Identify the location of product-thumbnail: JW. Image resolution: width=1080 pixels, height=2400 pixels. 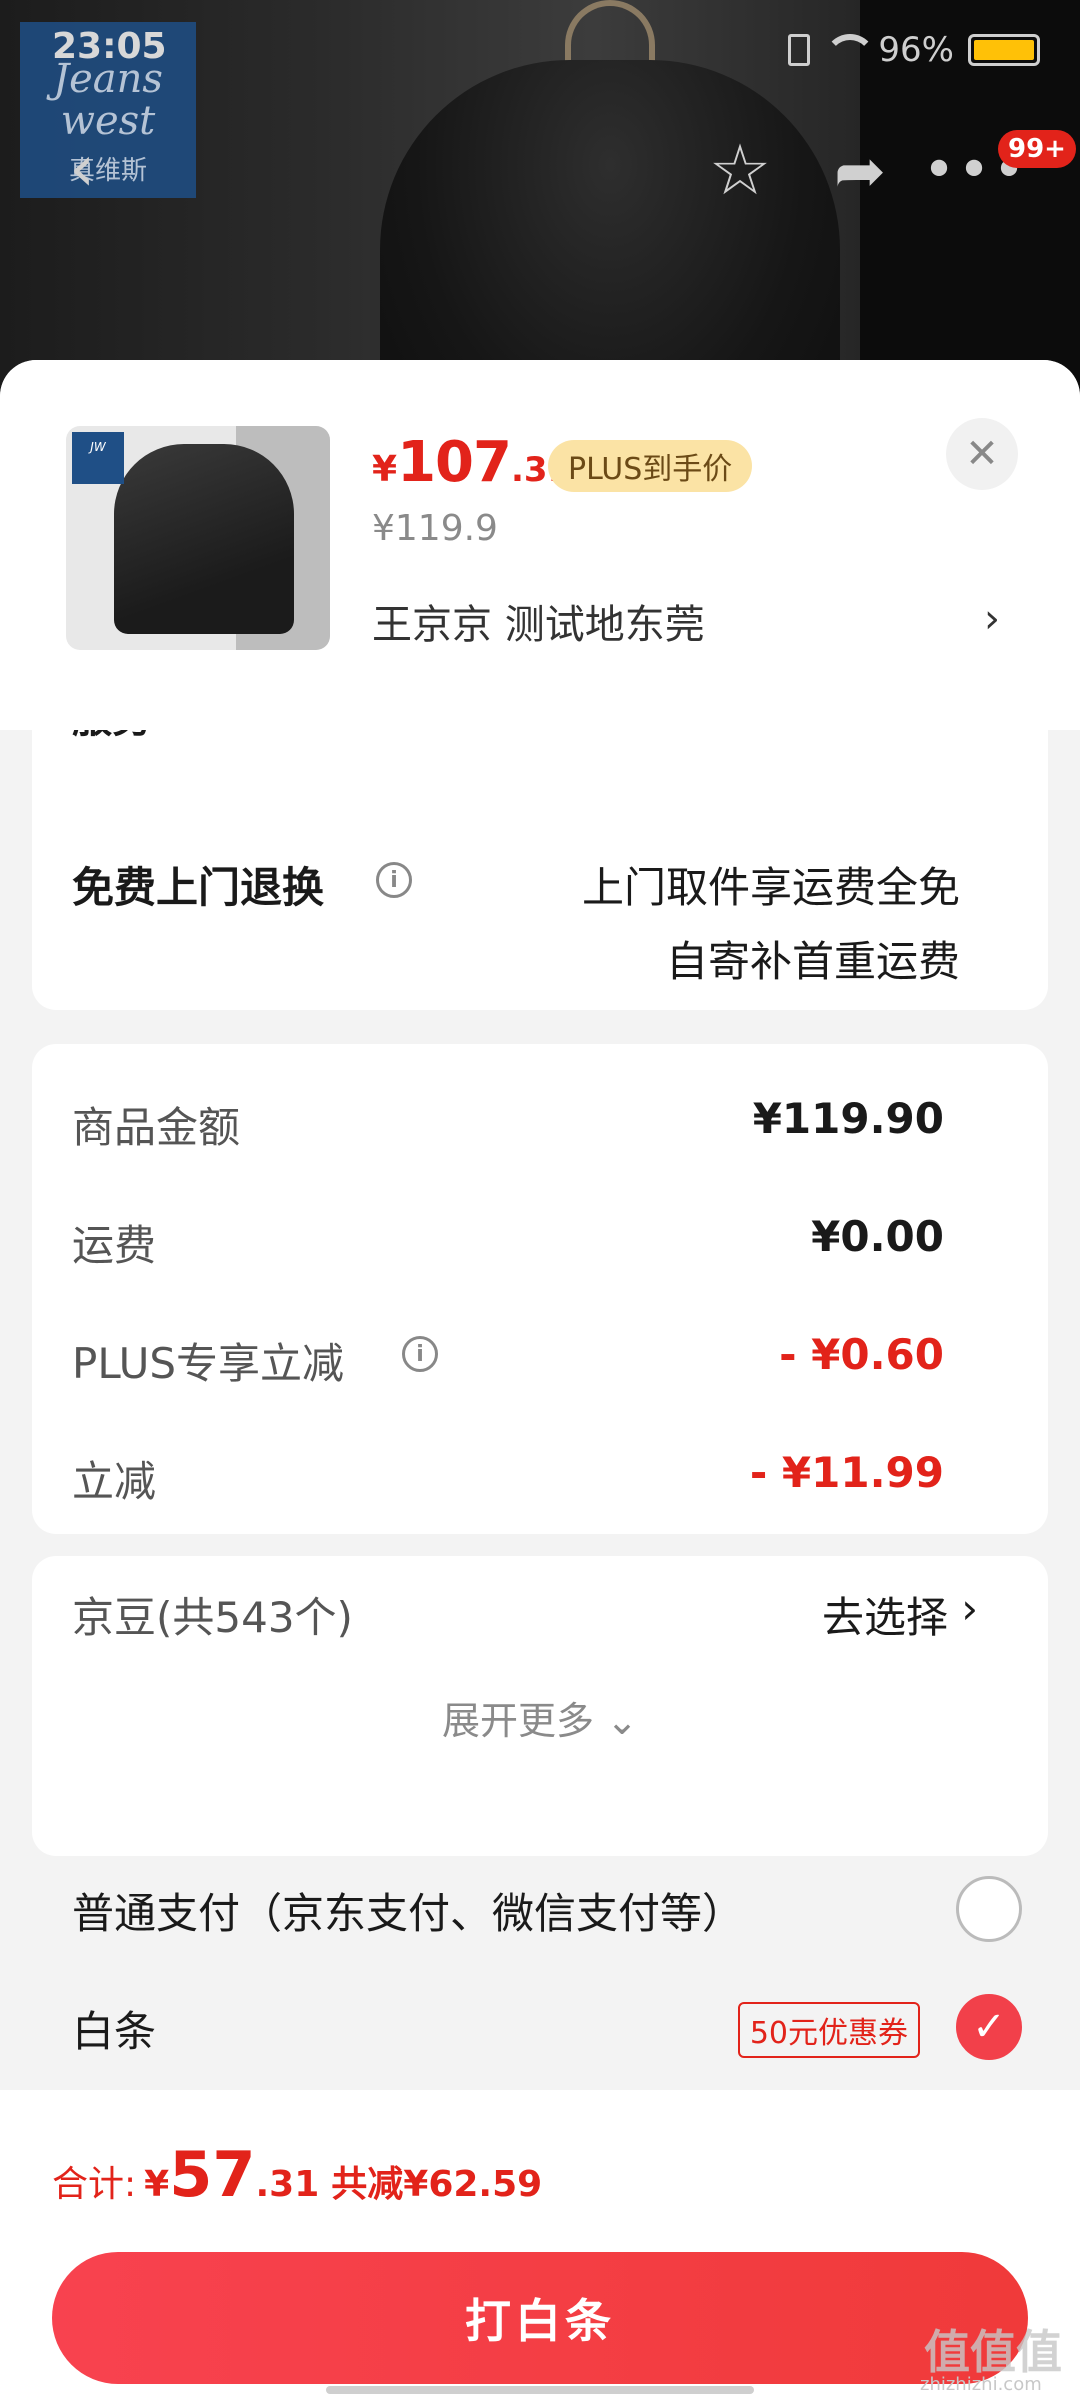
(198, 538).